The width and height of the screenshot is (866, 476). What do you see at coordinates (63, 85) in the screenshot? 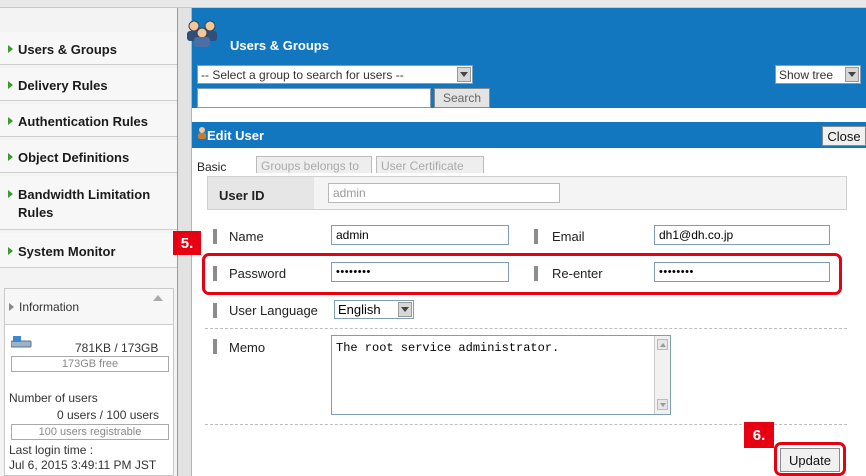
I see `sidebar-item-label: Delivery Rules` at bounding box center [63, 85].